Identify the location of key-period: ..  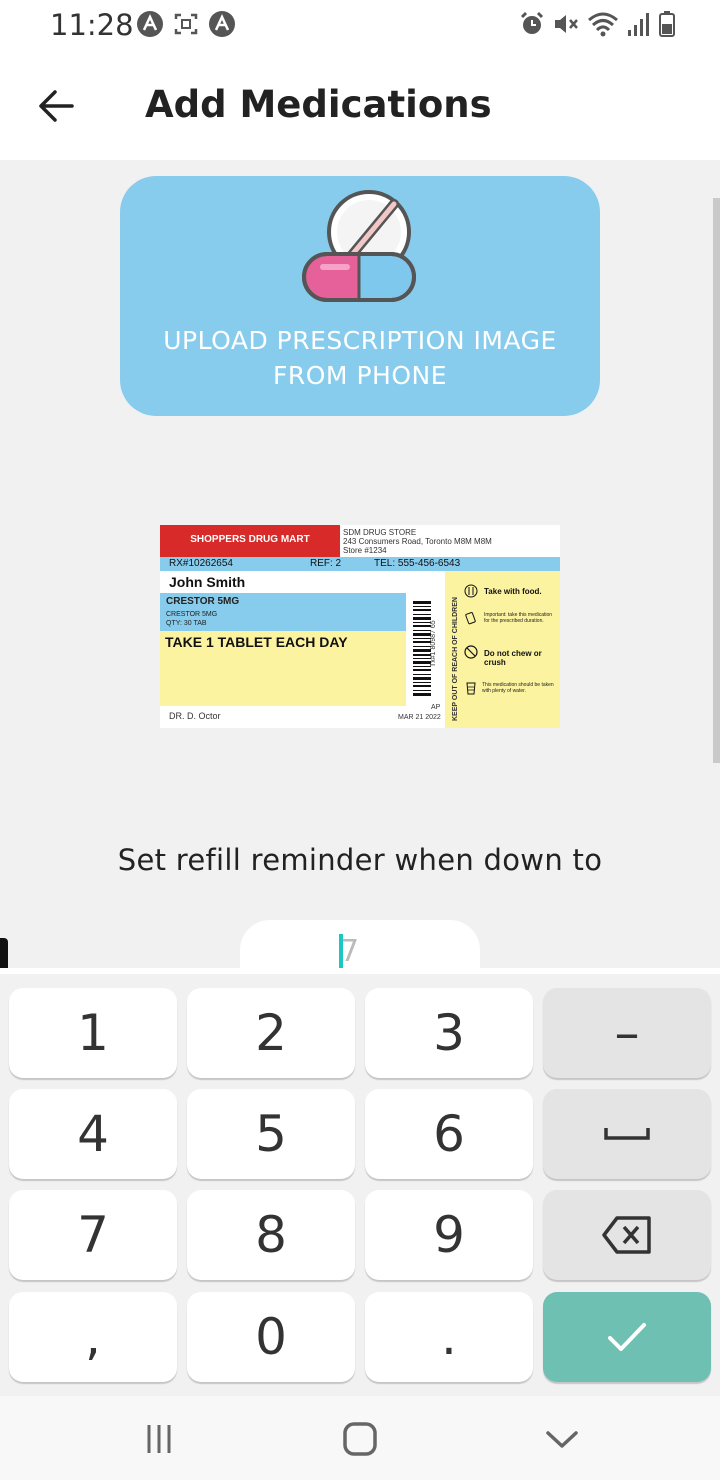
(449, 1337).